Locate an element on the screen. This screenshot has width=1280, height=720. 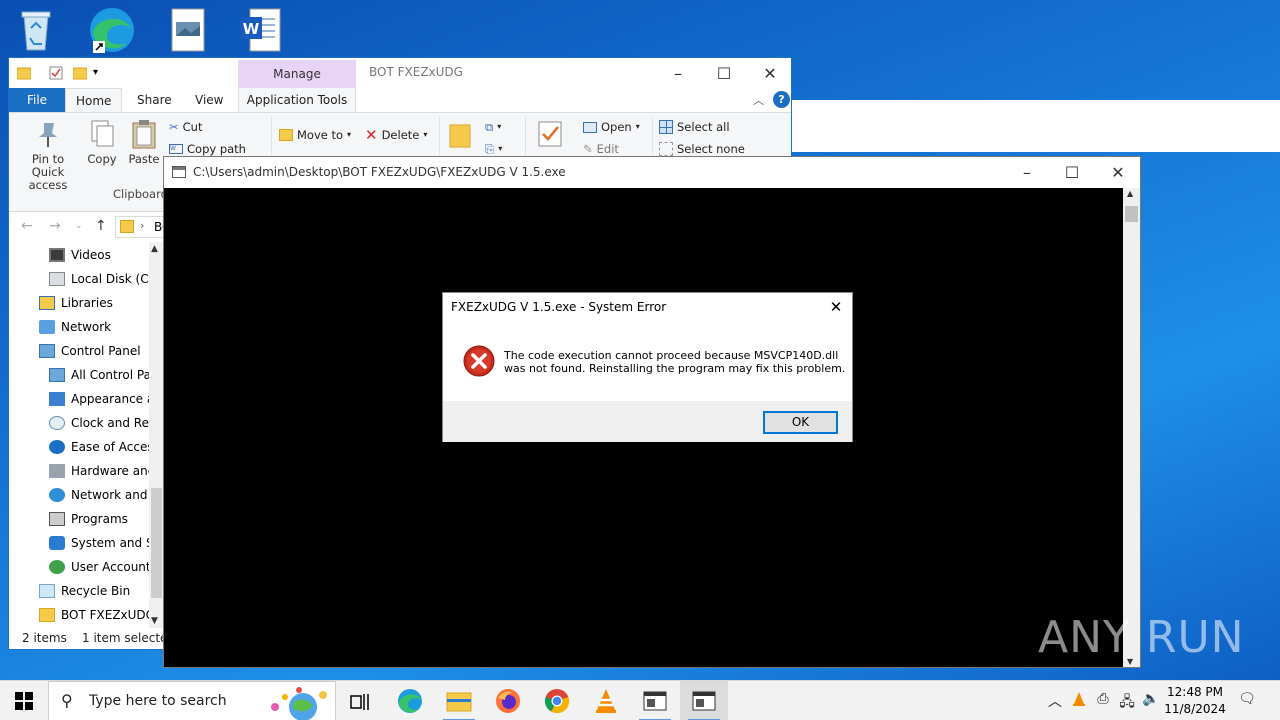
nav-scroll-thumb is located at coordinates (156, 543).